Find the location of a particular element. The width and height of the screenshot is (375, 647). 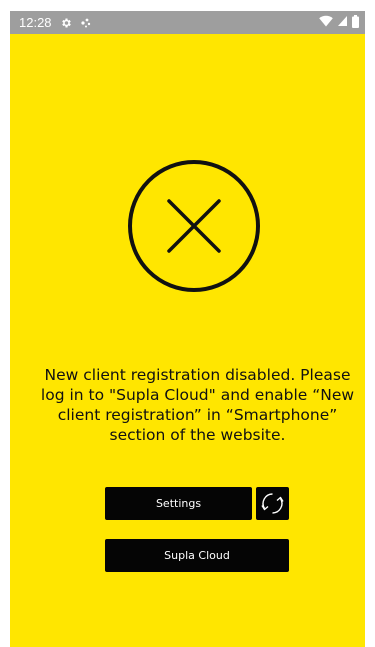

refresh-icon is located at coordinates (272, 503).